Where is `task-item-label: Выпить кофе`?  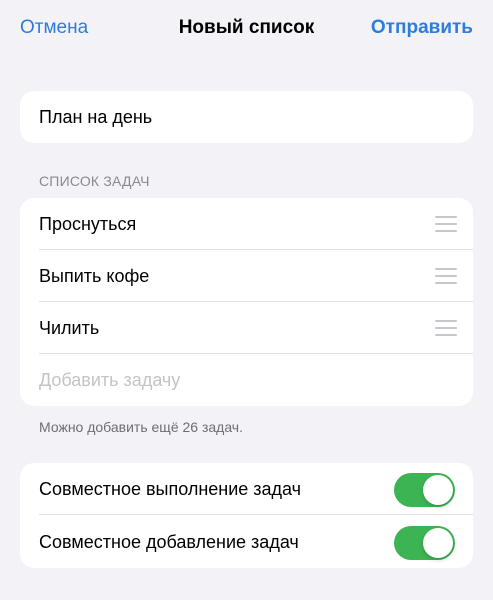 task-item-label: Выпить кофе is located at coordinates (94, 276).